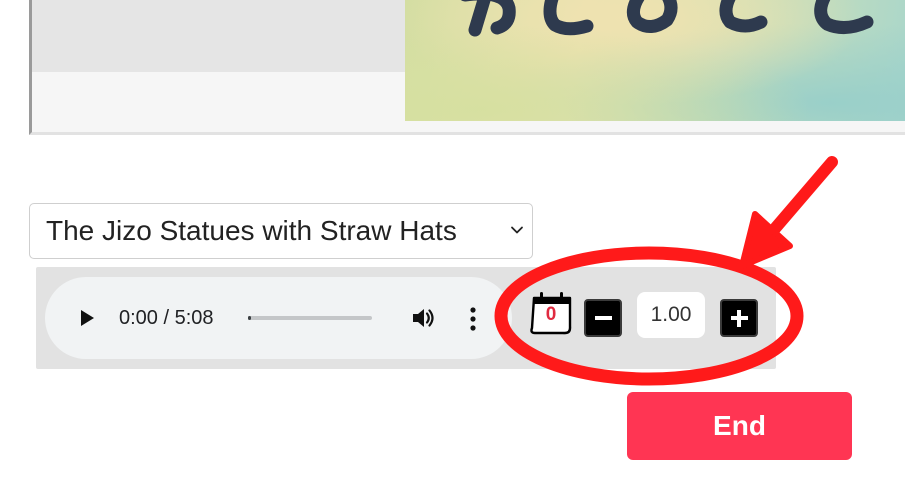 This screenshot has width=905, height=502. Describe the element at coordinates (655, 60) in the screenshot. I see `cover-image` at that location.